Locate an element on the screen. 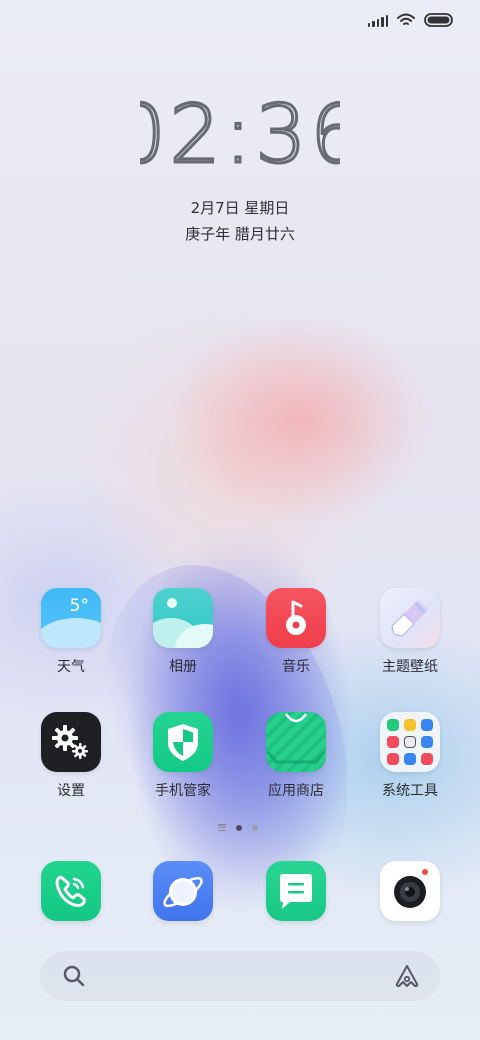 The height and width of the screenshot is (1040, 480). app-settings: 设置 is located at coordinates (71, 756).